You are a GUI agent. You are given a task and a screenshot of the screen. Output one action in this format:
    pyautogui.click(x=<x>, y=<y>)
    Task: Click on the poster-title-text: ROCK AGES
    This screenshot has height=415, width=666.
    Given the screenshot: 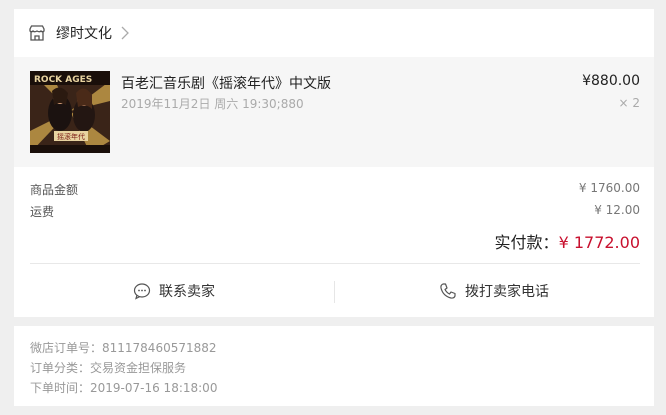 What is the action you would take?
    pyautogui.click(x=63, y=80)
    